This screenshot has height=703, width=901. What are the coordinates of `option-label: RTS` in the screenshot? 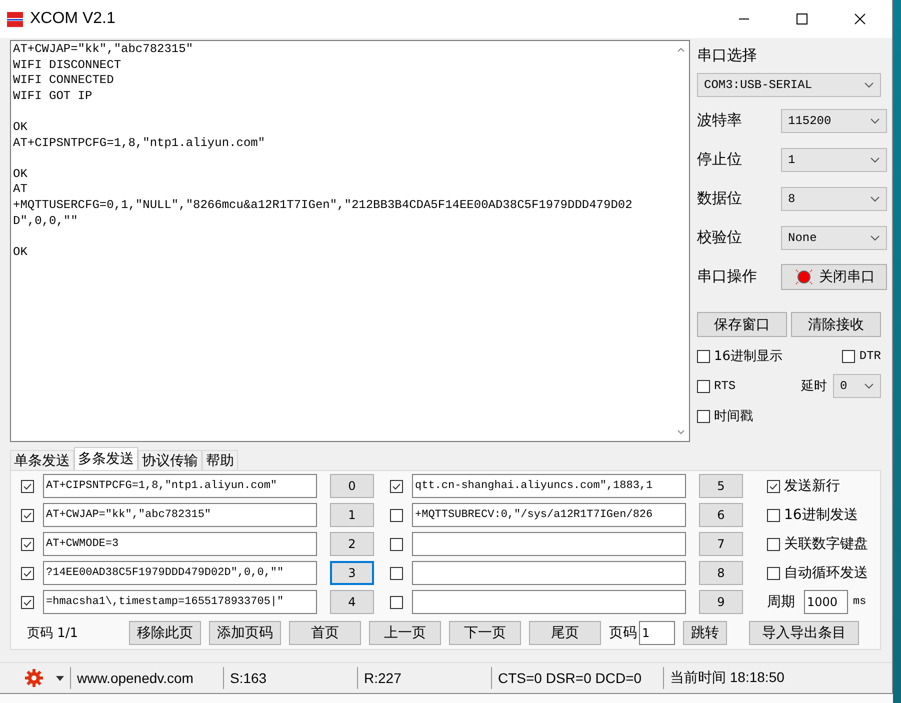 It's located at (725, 386).